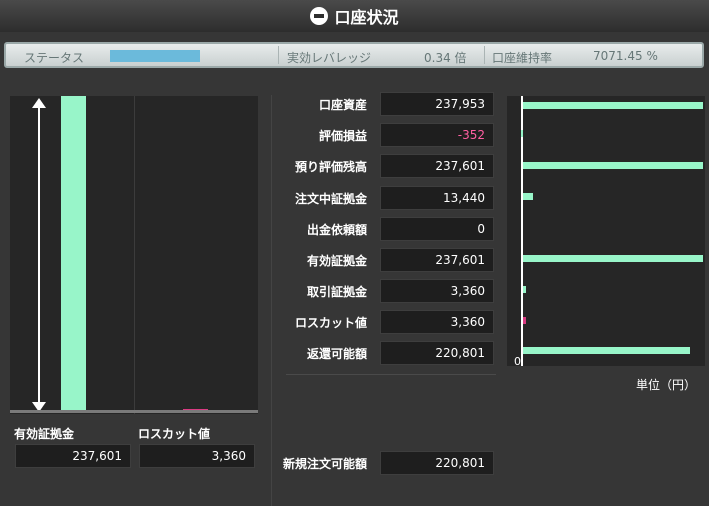 The width and height of the screenshot is (709, 506). What do you see at coordinates (329, 58) in the screenshot?
I see `leverage-label: 実効レバレッジ` at bounding box center [329, 58].